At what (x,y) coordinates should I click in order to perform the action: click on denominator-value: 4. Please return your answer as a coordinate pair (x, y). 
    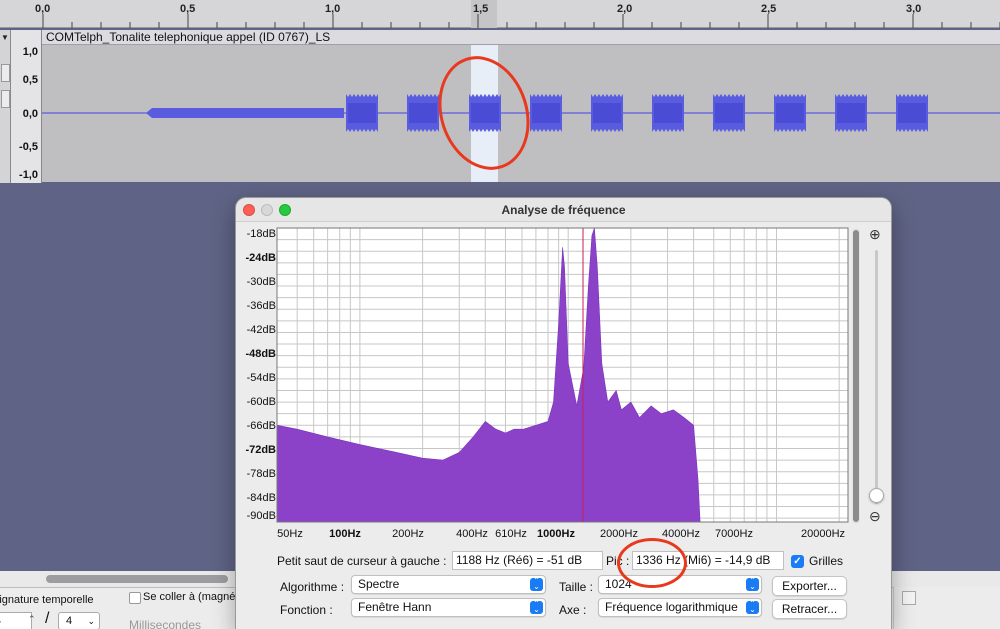
    Looking at the image, I should click on (69, 621).